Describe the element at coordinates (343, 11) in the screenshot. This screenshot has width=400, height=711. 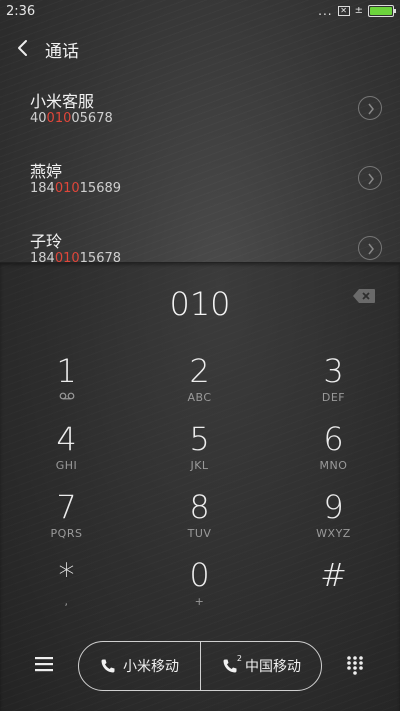
I see `no-sim-icon: ✕` at that location.